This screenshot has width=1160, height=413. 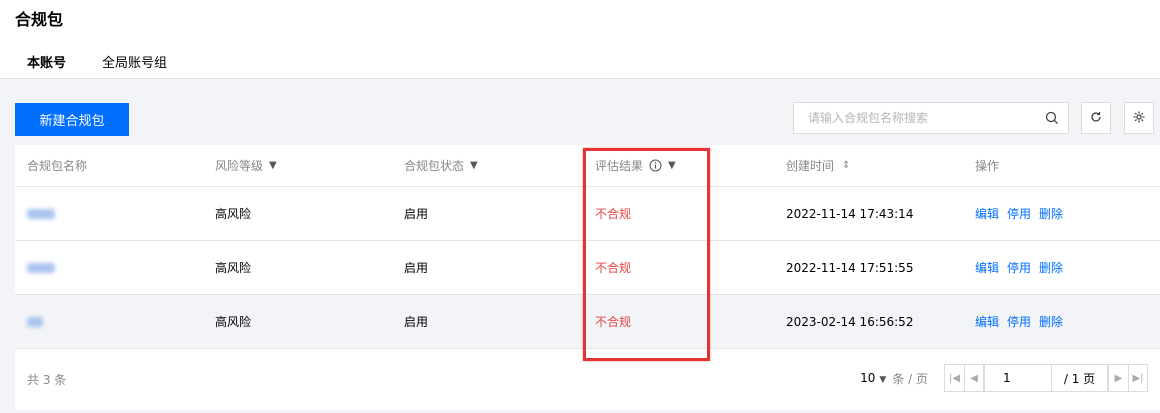 I want to click on column-header-actions: 操作, so click(x=987, y=166).